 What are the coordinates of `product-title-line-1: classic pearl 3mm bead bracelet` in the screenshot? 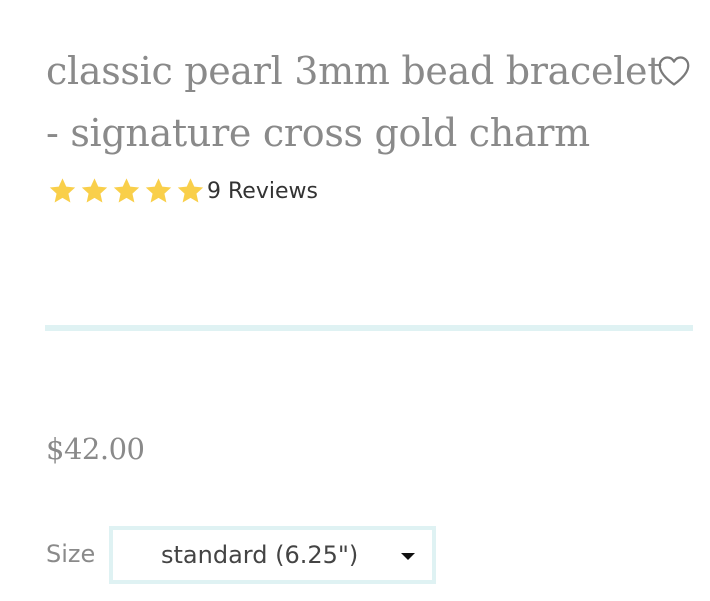 It's located at (354, 71).